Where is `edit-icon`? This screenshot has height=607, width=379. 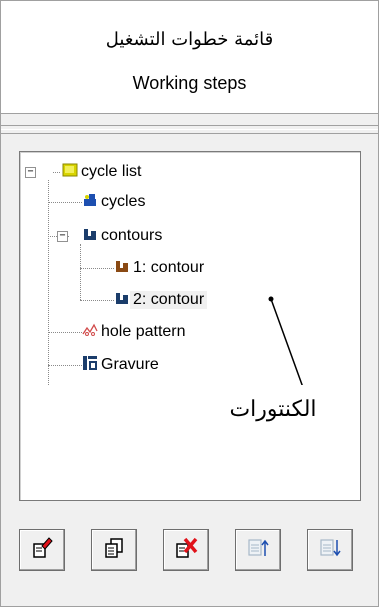
edit-icon is located at coordinates (42, 550).